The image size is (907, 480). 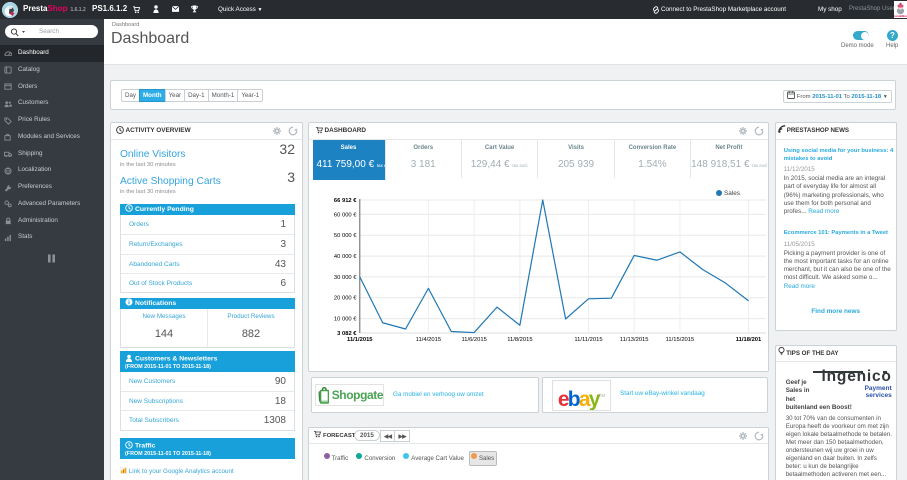 What do you see at coordinates (473, 340) in the screenshot?
I see `svg-text: 11/6/2015` at bounding box center [473, 340].